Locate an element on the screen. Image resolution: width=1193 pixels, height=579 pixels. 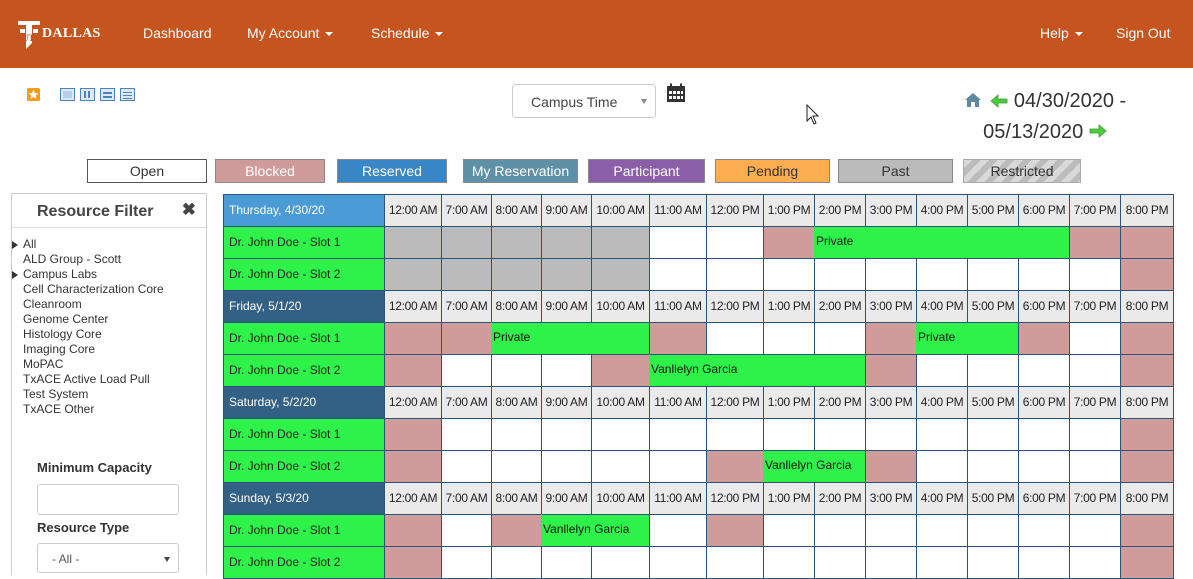
nav-schedule: Schedule is located at coordinates (407, 33).